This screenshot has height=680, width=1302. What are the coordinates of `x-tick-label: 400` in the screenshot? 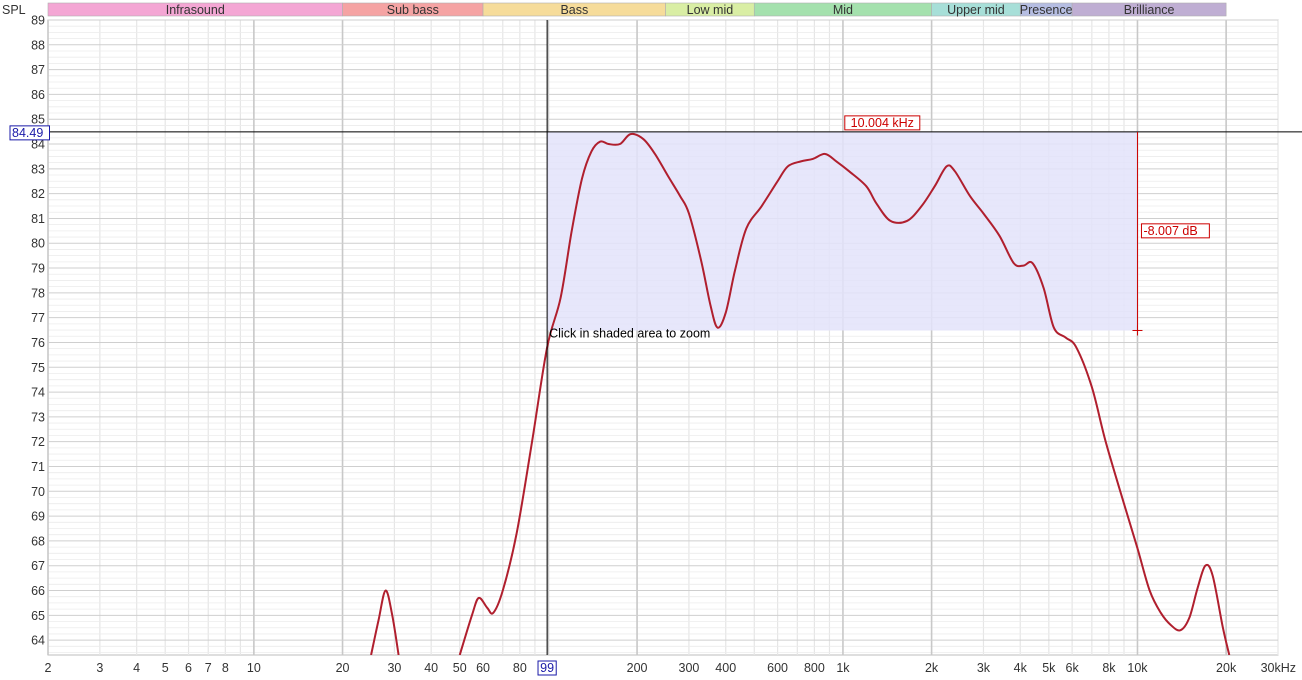 It's located at (725, 668).